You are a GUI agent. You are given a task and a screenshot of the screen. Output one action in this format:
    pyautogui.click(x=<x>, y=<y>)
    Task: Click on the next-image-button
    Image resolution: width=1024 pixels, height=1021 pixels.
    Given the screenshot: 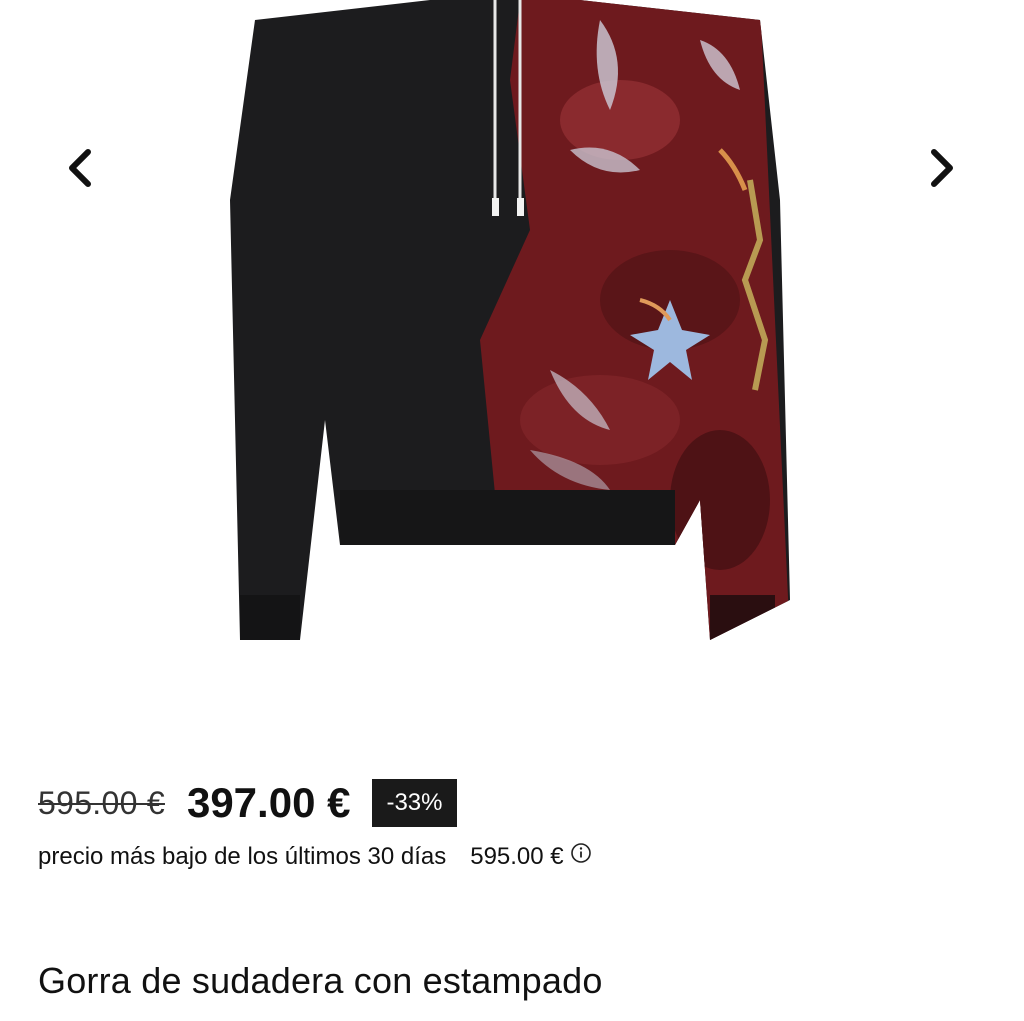 What is the action you would take?
    pyautogui.click(x=942, y=168)
    